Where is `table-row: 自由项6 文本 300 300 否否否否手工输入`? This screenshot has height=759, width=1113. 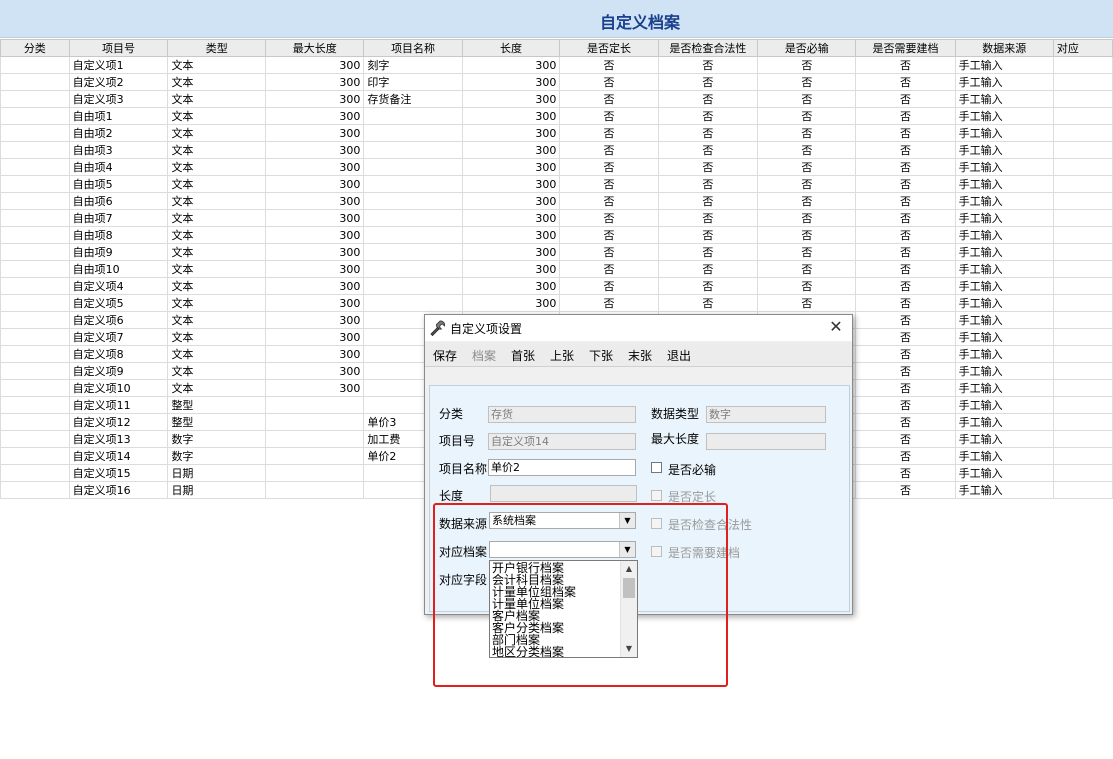
table-row: 自由项6 文本 300 300 否否否否手工输入 is located at coordinates (556, 201).